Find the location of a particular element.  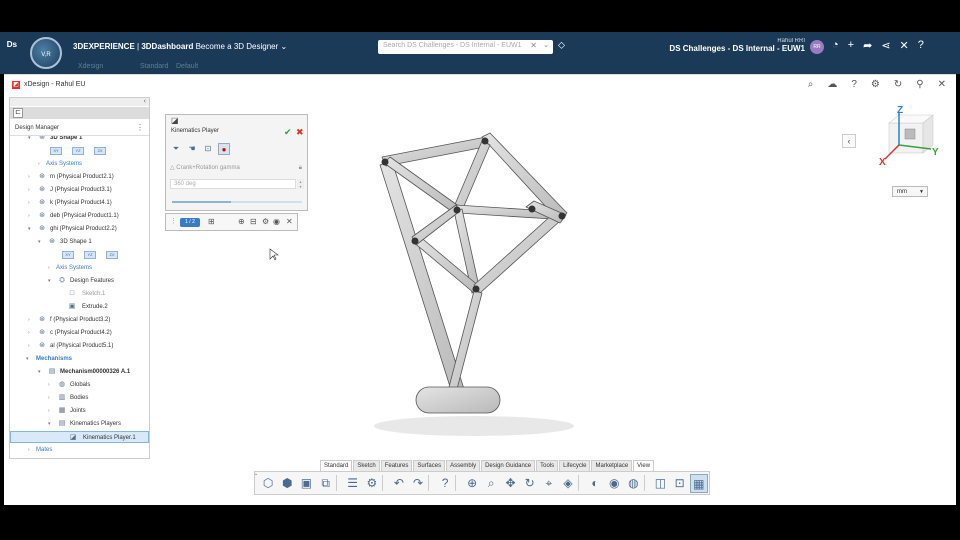

tree-row: ▣ Extrude.2 is located at coordinates (79, 307).